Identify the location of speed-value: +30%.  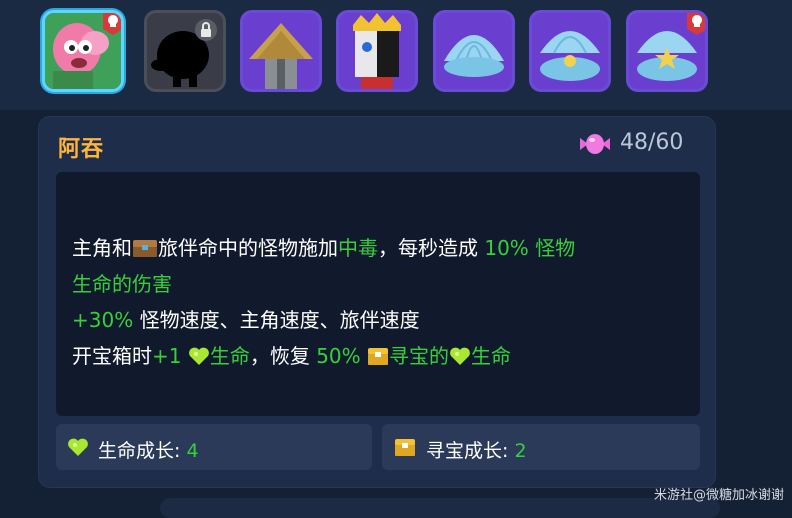
(103, 320).